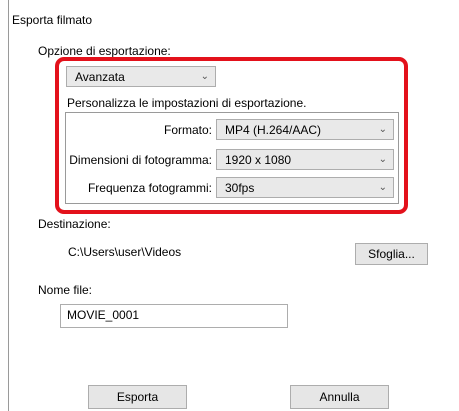 The height and width of the screenshot is (411, 459). What do you see at coordinates (305, 187) in the screenshot?
I see `frame-rate-dropdown: 30fps ⌄` at bounding box center [305, 187].